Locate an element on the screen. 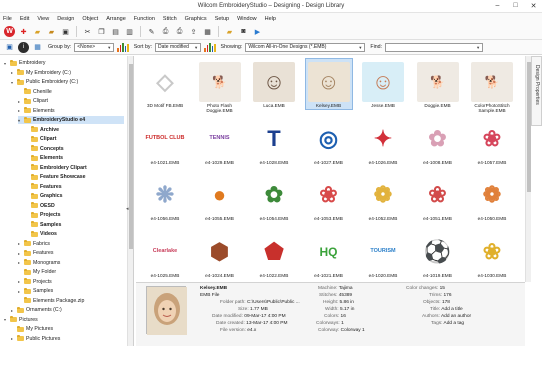  menu-graphics: Graphics is located at coordinates (196, 19).